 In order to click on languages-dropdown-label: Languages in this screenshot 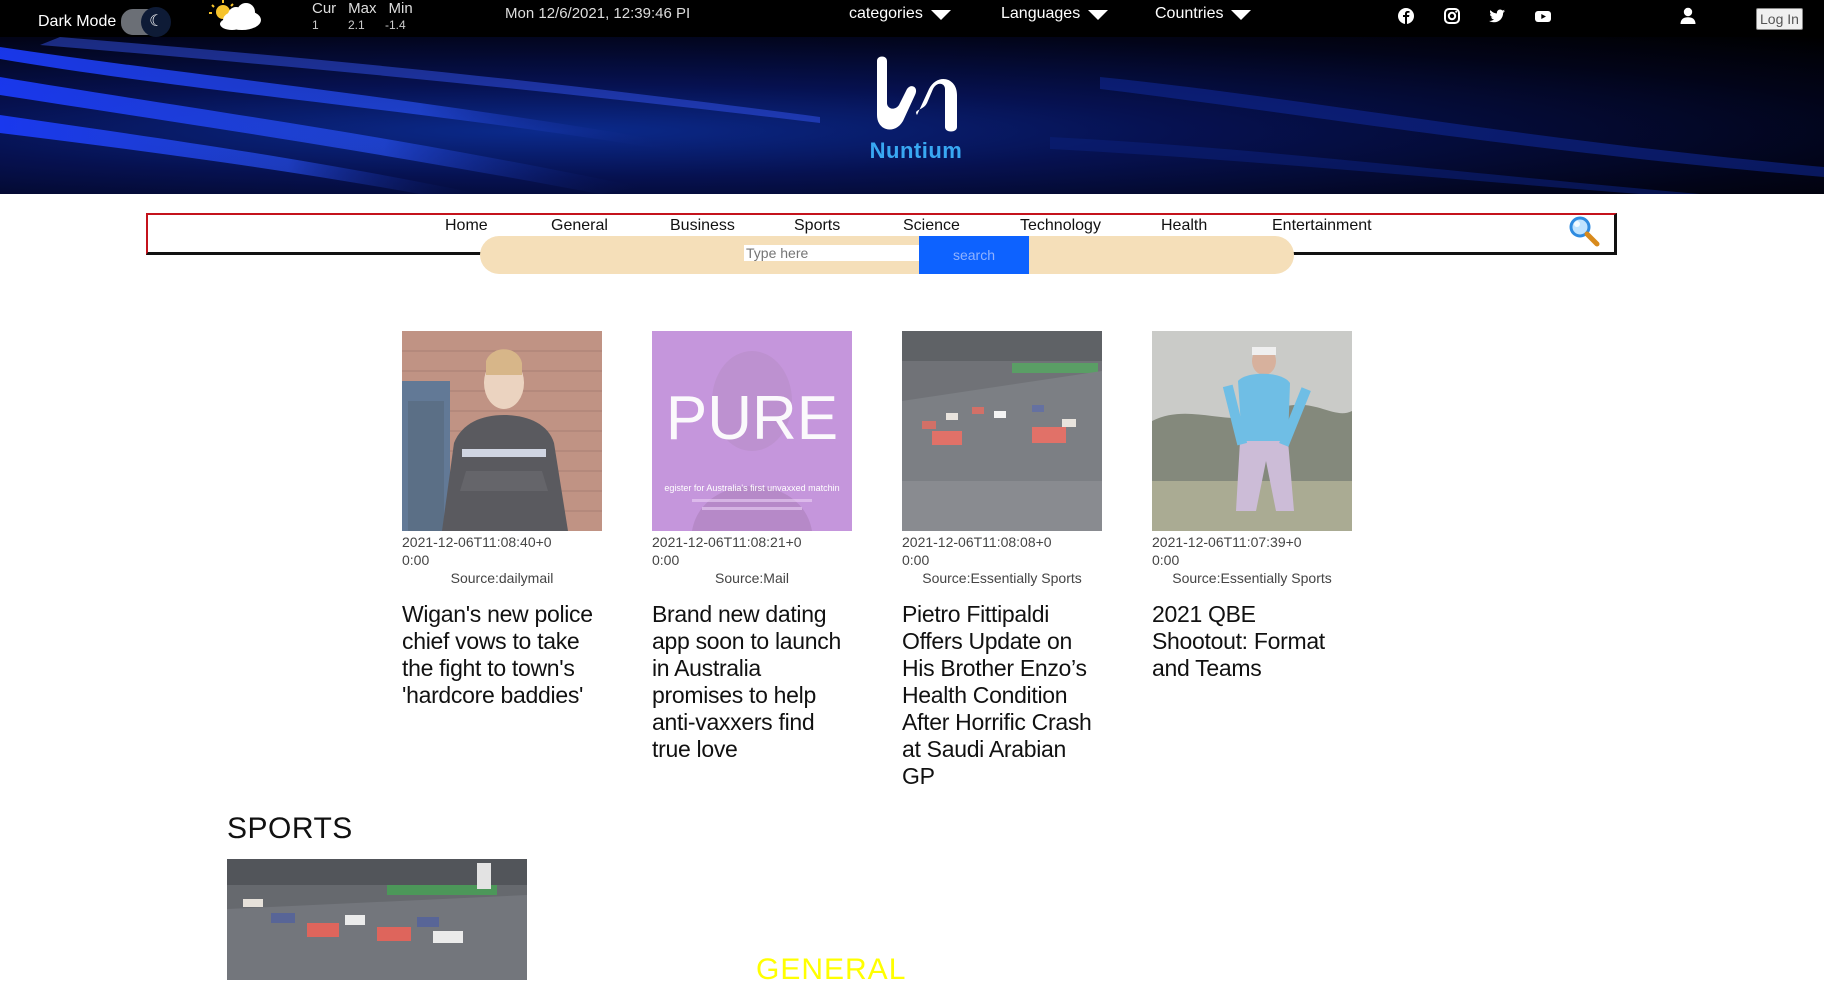, I will do `click(1041, 13)`.